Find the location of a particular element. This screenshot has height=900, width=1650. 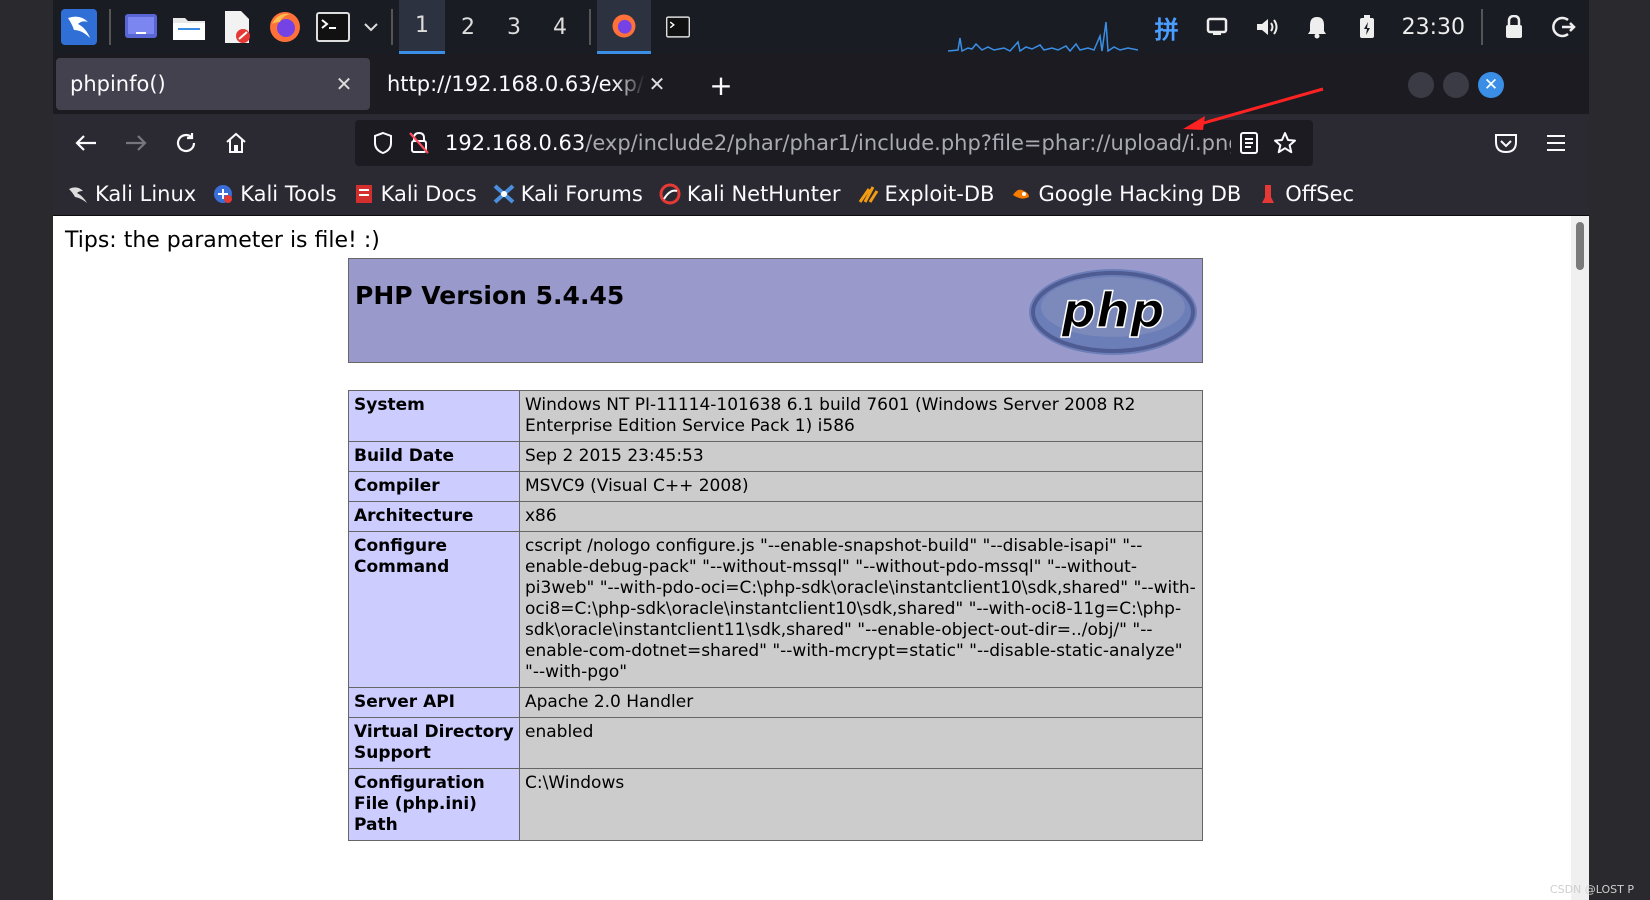

php-logo: php is located at coordinates (1113, 312).